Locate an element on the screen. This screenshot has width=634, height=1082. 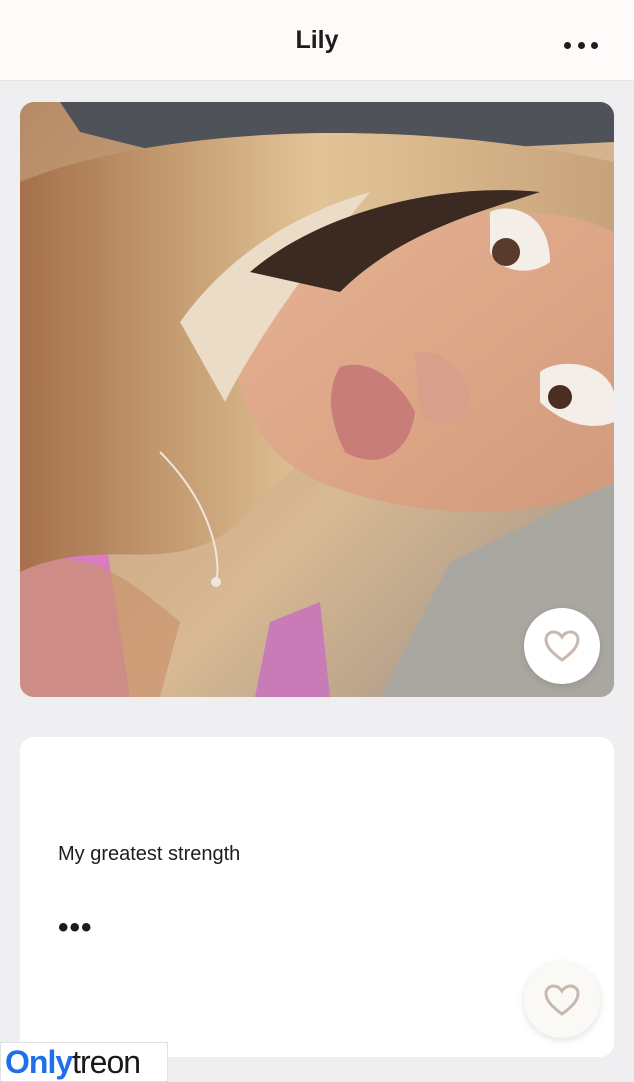
profile-name-title: Lily is located at coordinates (317, 40).